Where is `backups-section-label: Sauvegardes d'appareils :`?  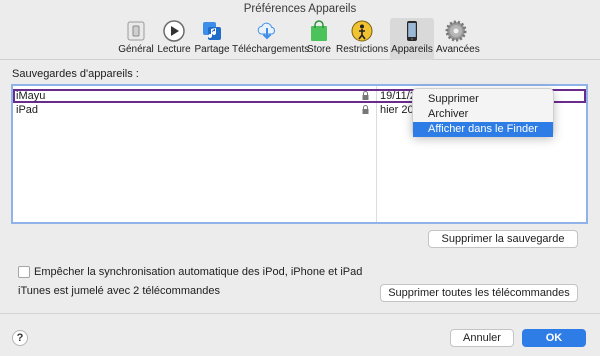 backups-section-label: Sauvegardes d'appareils : is located at coordinates (75, 74).